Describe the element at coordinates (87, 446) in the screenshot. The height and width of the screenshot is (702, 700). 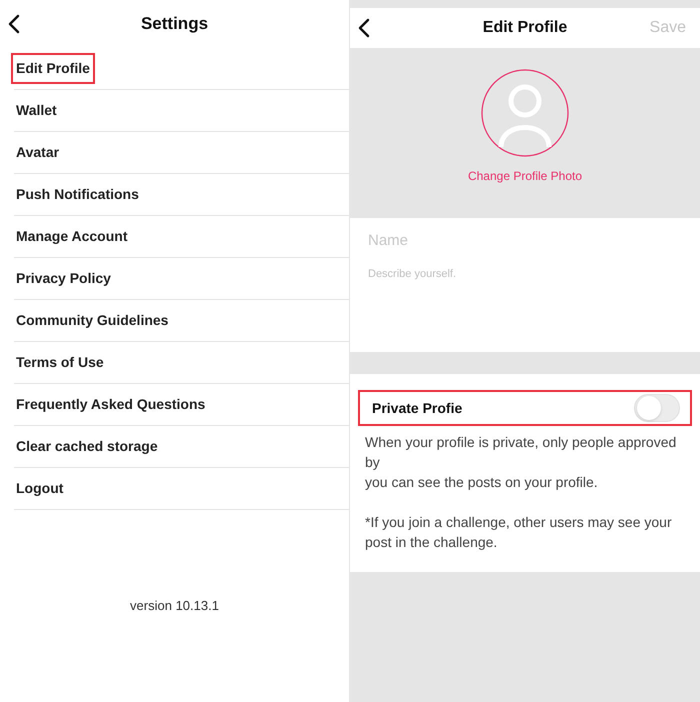
I see `settings-item: Clear cached storage` at that location.